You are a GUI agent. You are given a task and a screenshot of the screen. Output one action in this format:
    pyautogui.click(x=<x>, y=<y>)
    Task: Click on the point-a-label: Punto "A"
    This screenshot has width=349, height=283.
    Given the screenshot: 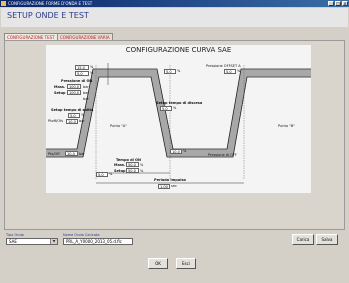 What is the action you would take?
    pyautogui.click(x=118, y=126)
    